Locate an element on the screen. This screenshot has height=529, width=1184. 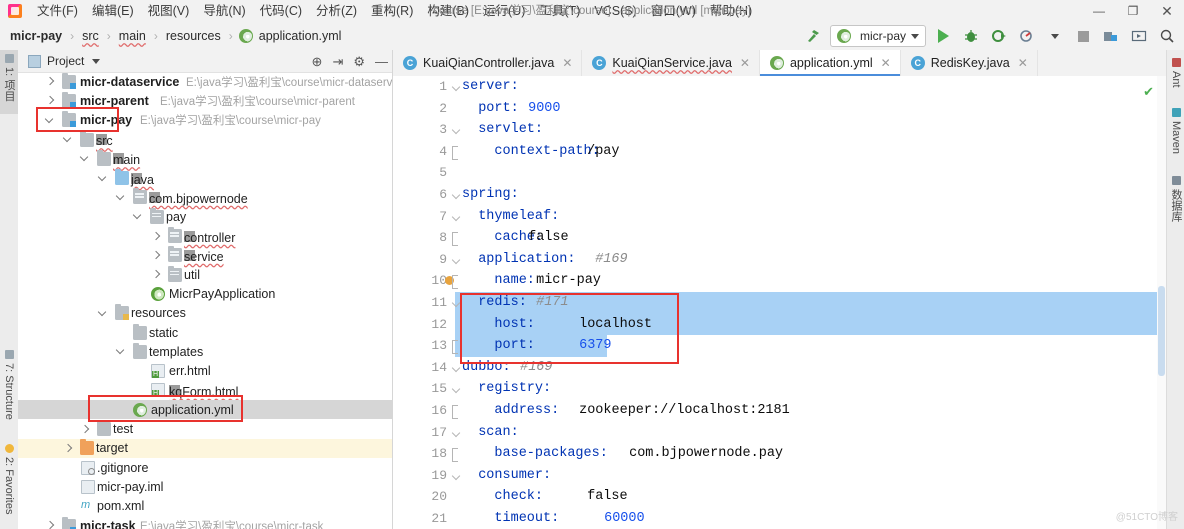
tree-item-micr-pay-iml: micr-pay.iml is located at coordinates (205, 486).